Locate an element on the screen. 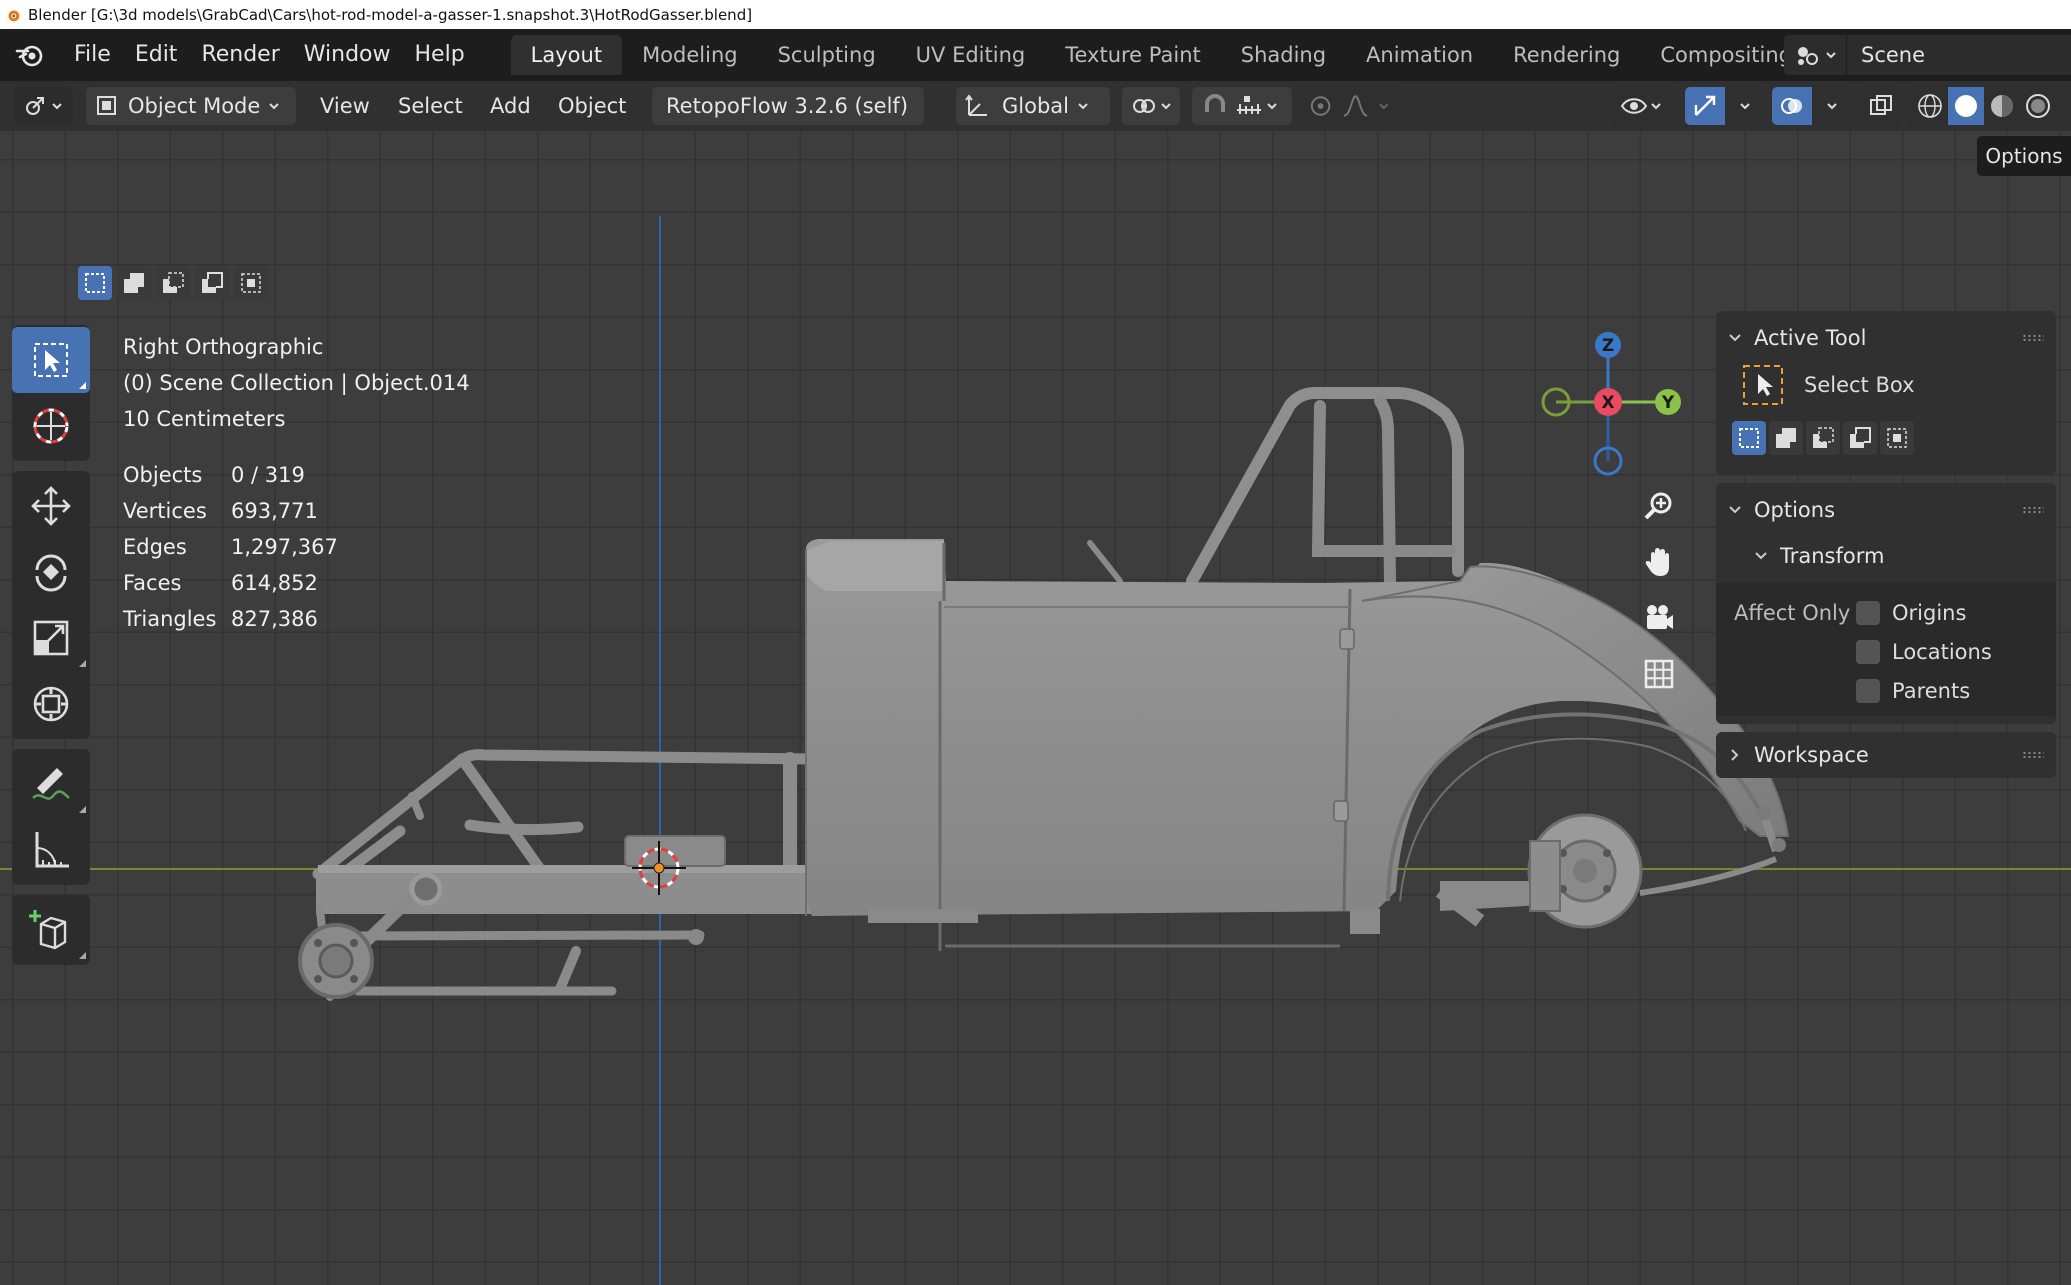  menu-view: View is located at coordinates (345, 106).